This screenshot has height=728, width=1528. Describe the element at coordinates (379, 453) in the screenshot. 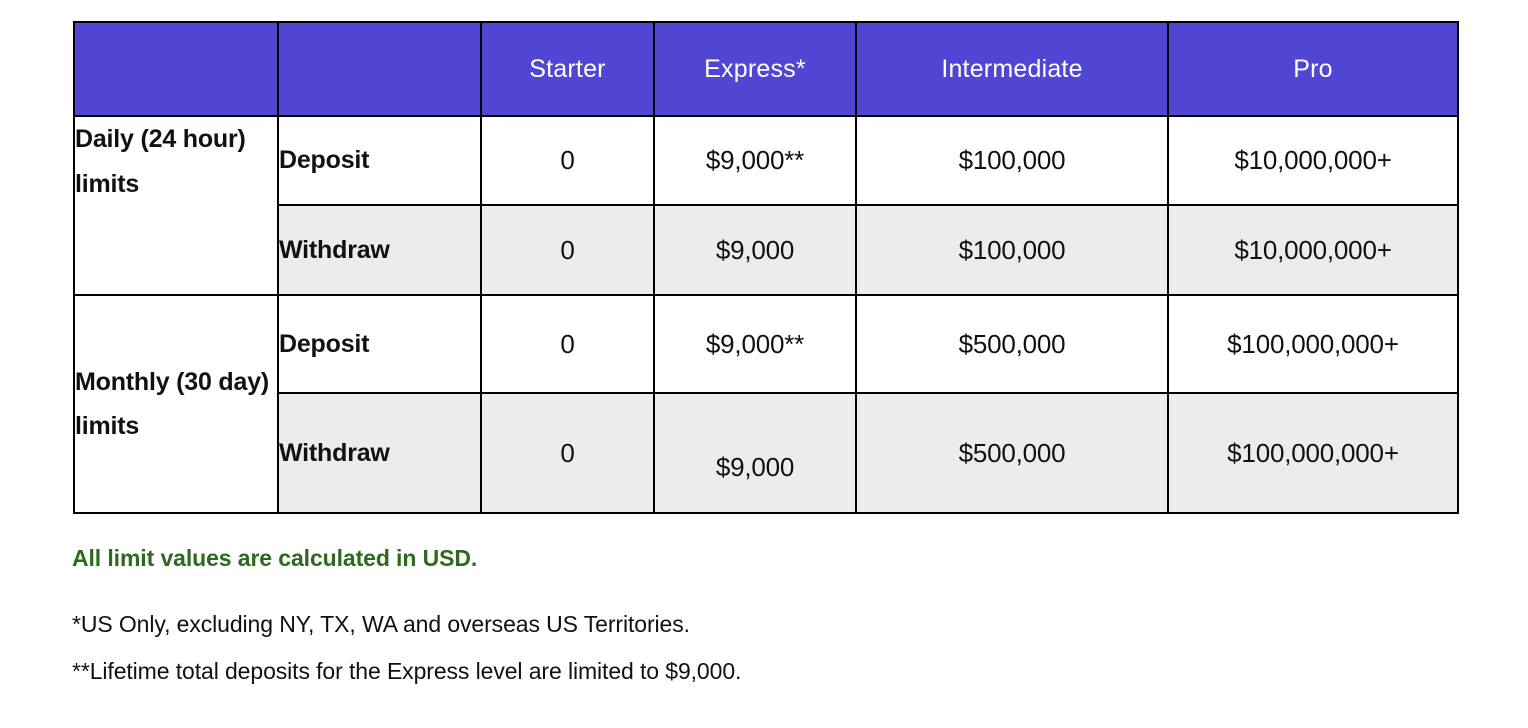

I see `action-label-monthly-withdraw: Withdraw` at that location.